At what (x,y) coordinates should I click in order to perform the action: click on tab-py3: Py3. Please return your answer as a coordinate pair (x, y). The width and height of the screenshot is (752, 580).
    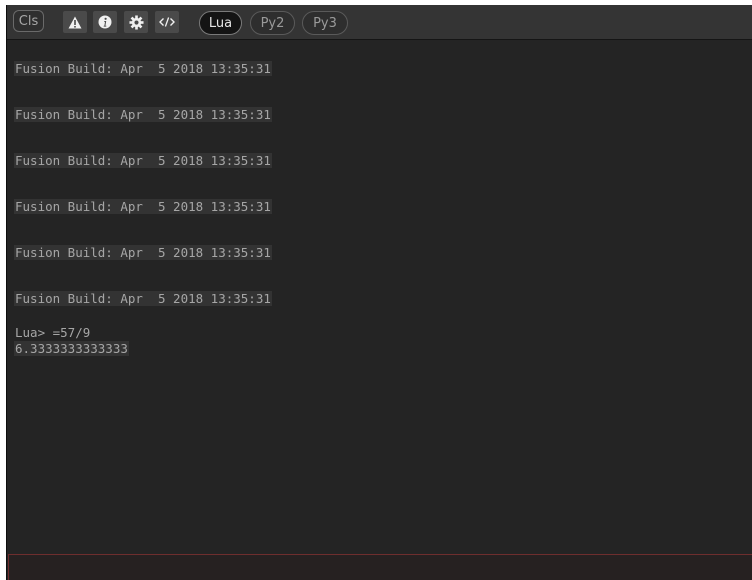
    Looking at the image, I should click on (325, 23).